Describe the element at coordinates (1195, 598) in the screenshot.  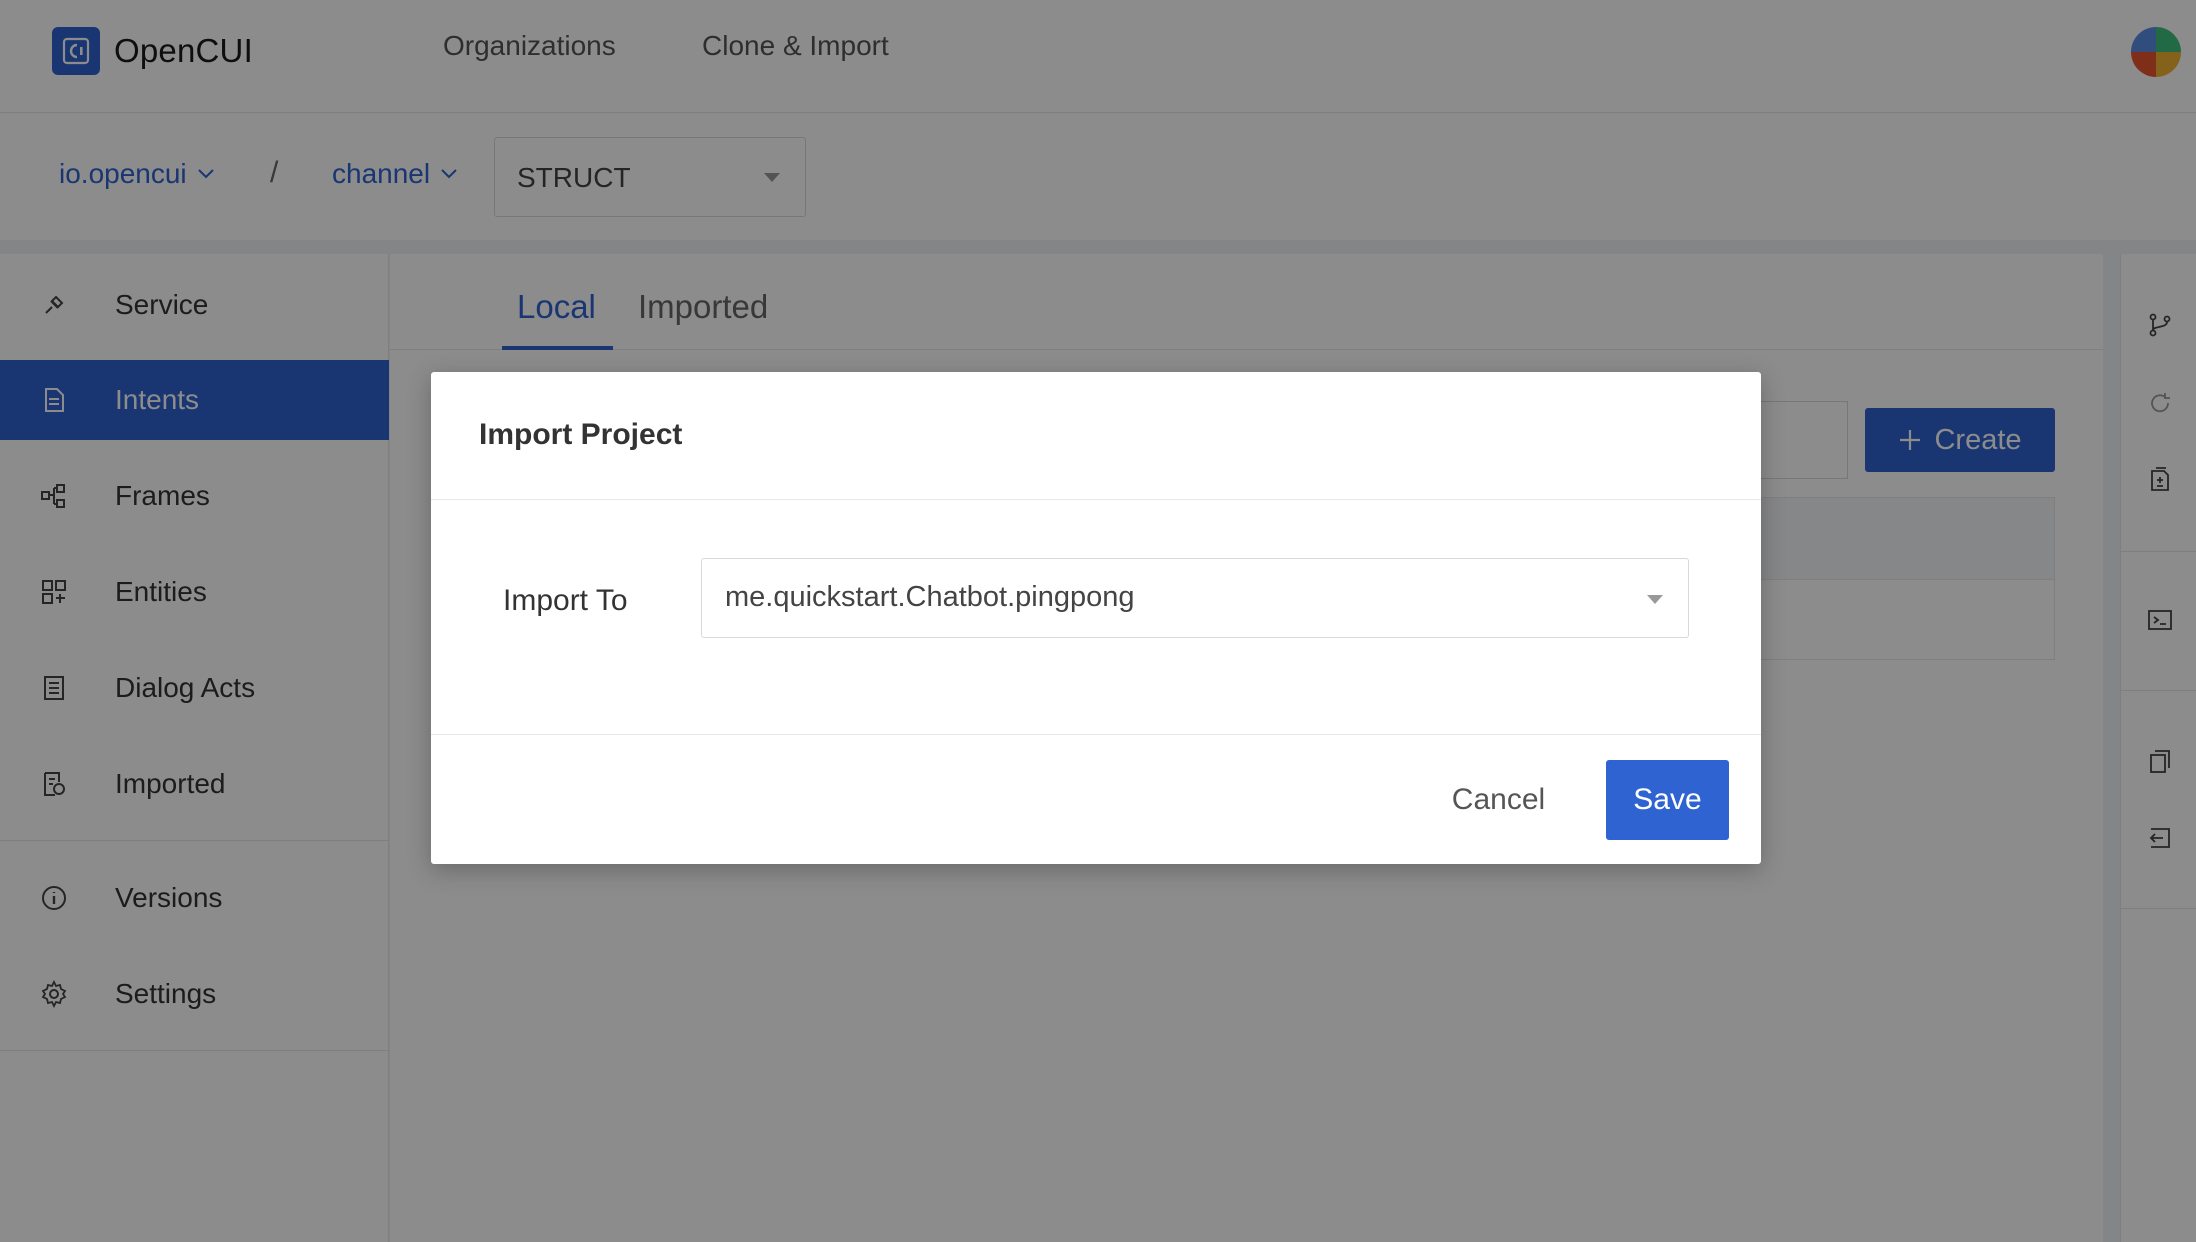
I see `import-to-select: me.quickstart.Chatbot.pingpong` at that location.